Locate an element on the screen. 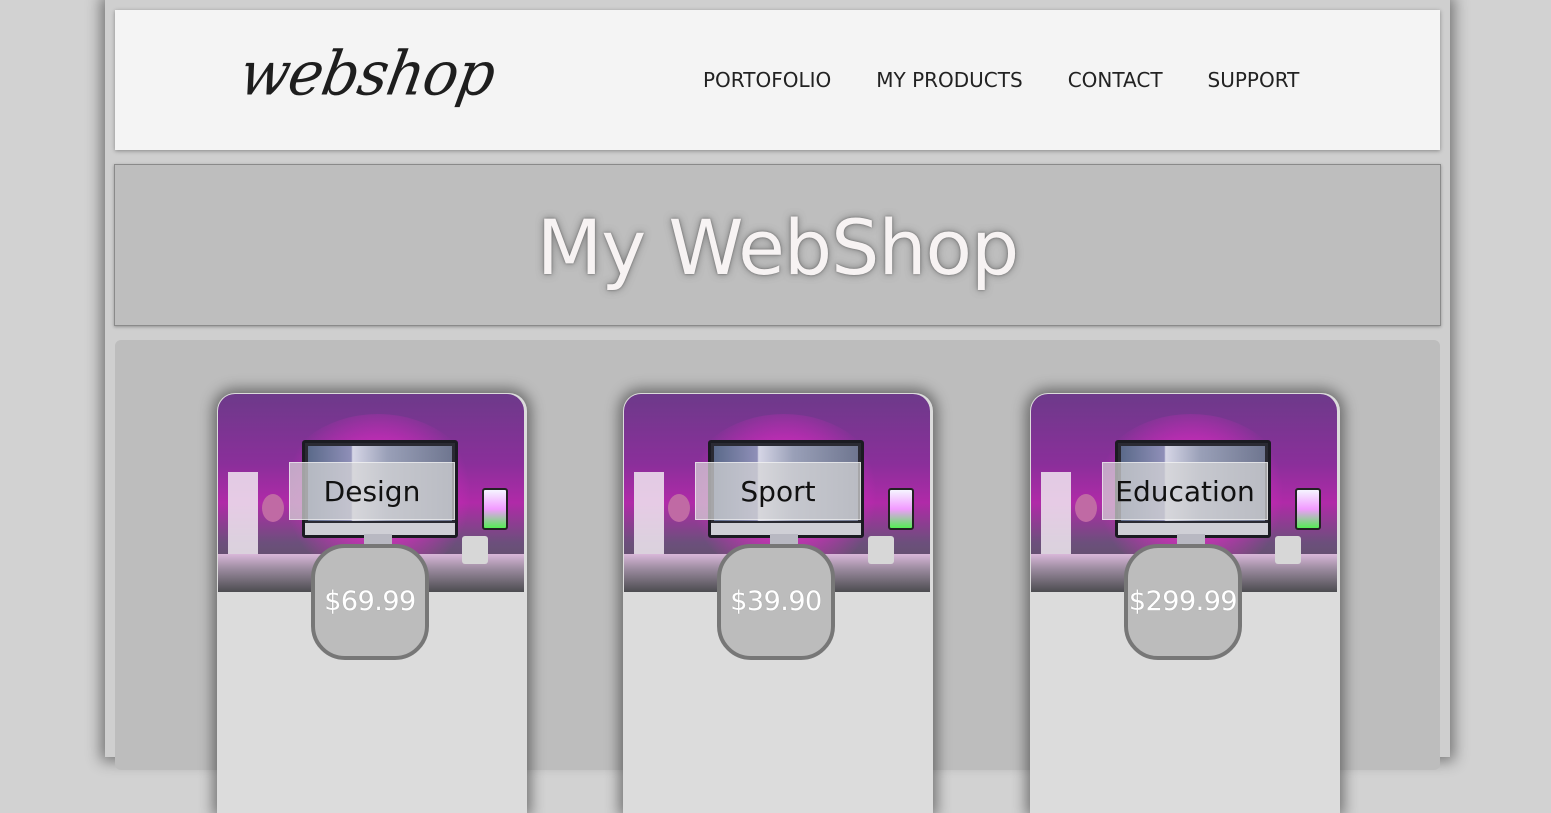  product-category-label: Sport is located at coordinates (778, 491).